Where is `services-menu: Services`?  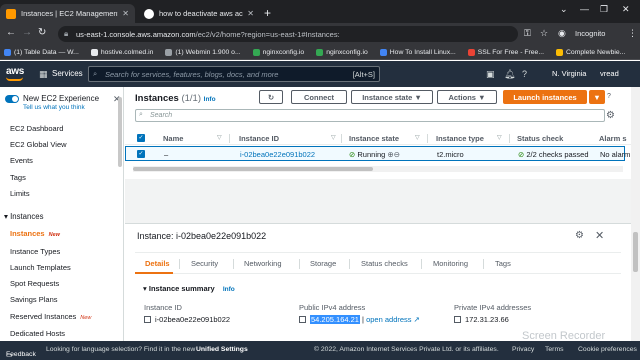 services-menu: Services is located at coordinates (67, 73).